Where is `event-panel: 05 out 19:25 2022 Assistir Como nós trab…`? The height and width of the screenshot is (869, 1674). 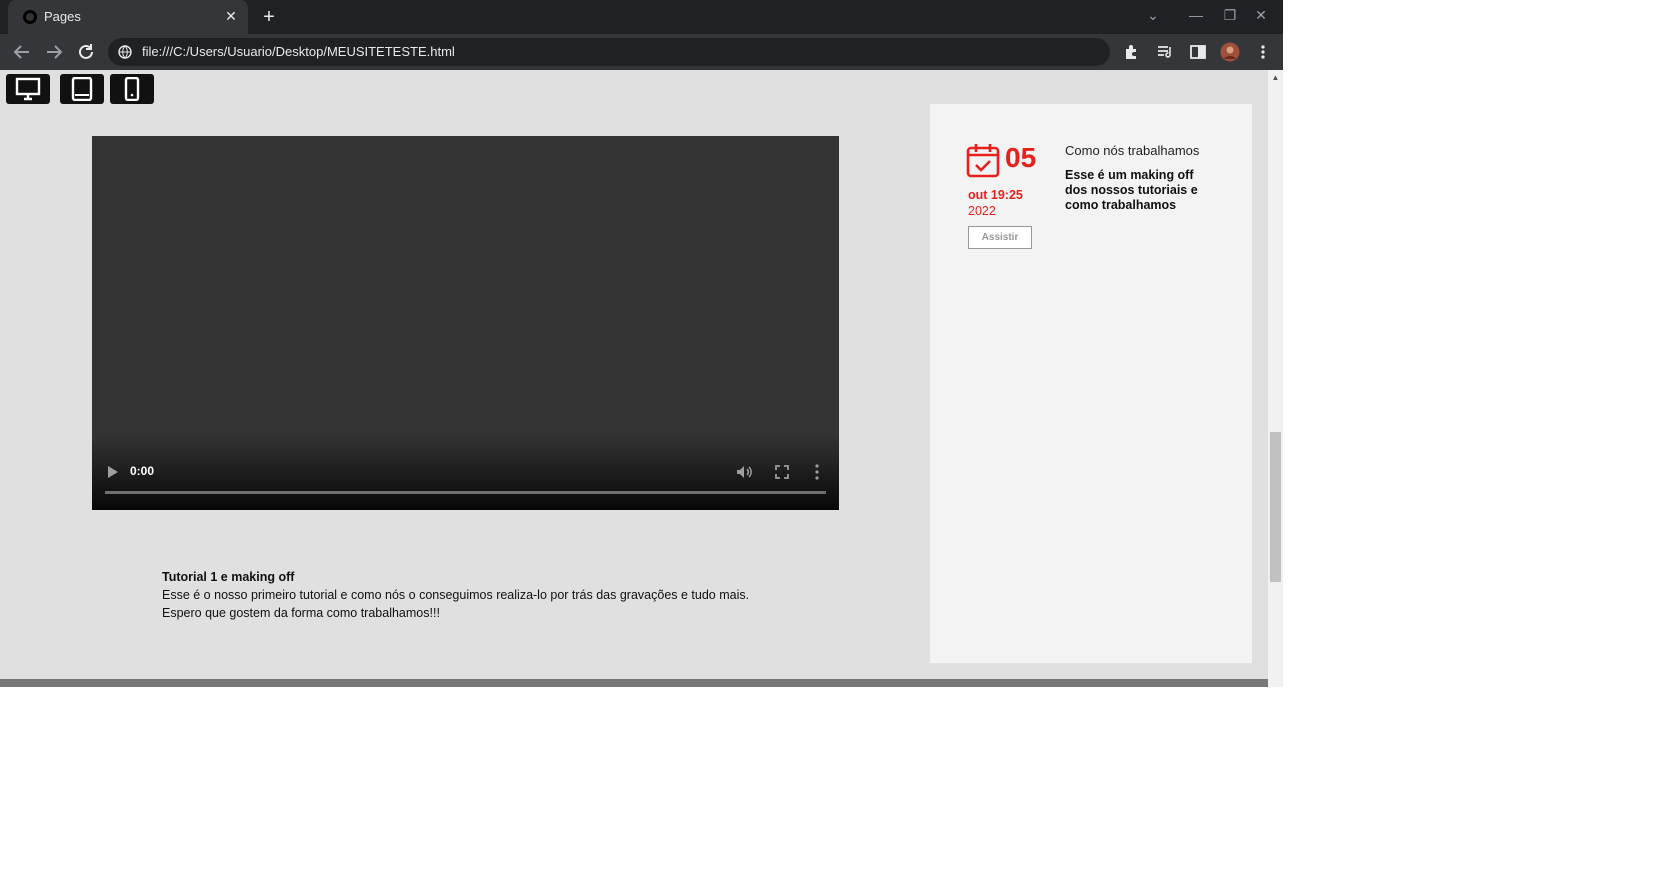
event-panel: 05 out 19:25 2022 Assistir Como nós trab… is located at coordinates (1091, 383).